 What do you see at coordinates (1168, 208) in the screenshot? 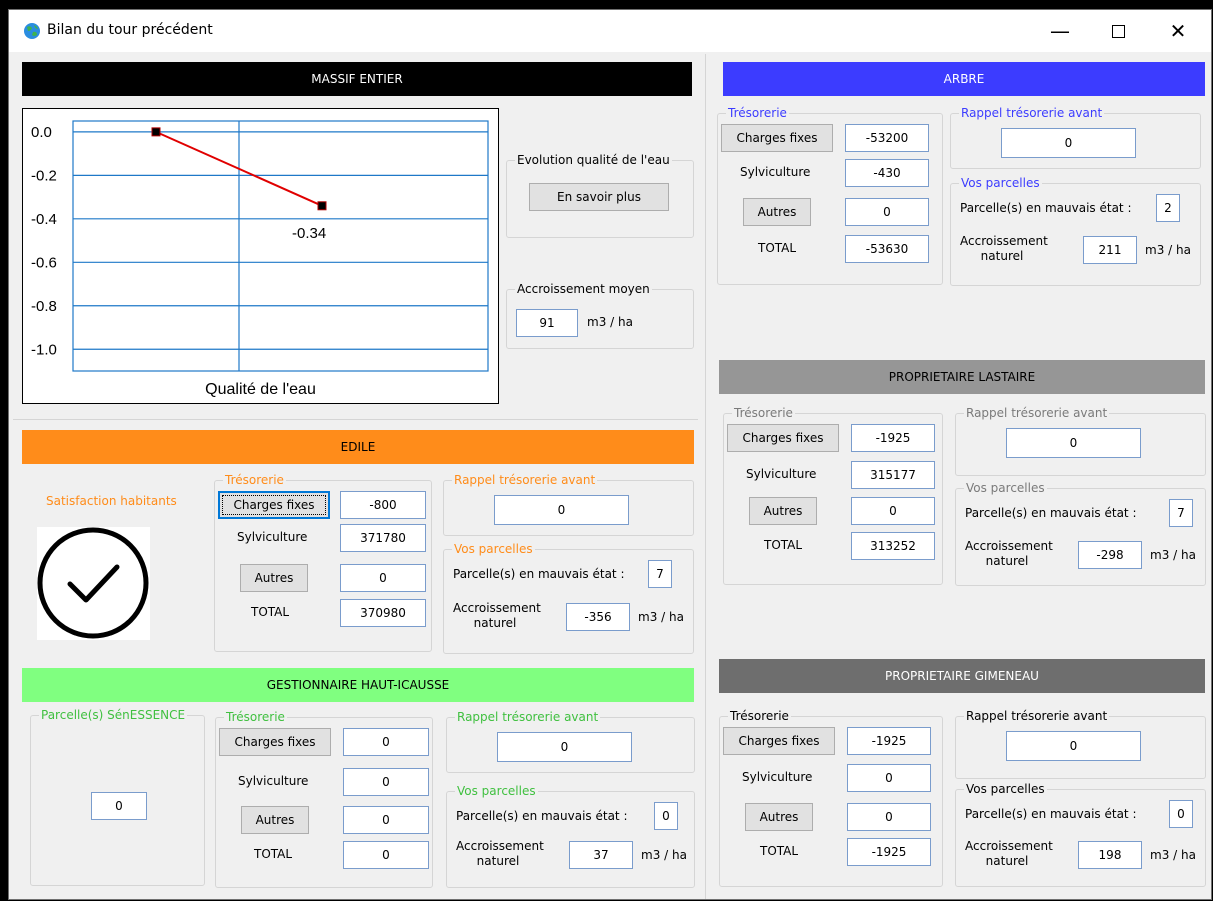
I see `mauvais-etat-value: 2` at bounding box center [1168, 208].